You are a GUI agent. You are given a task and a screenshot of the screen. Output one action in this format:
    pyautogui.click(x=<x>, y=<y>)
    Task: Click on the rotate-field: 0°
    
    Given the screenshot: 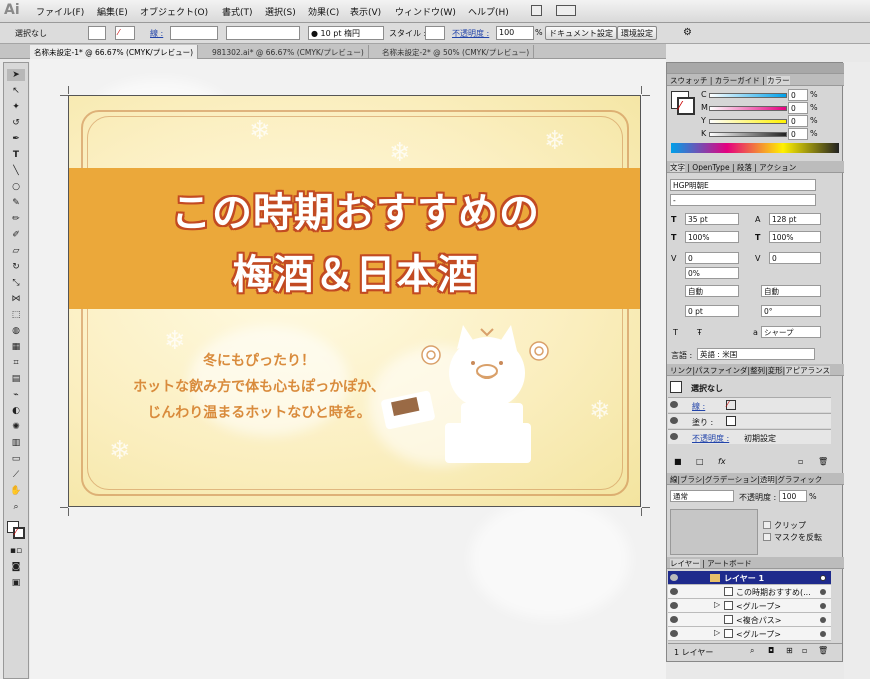 What is the action you would take?
    pyautogui.click(x=791, y=311)
    